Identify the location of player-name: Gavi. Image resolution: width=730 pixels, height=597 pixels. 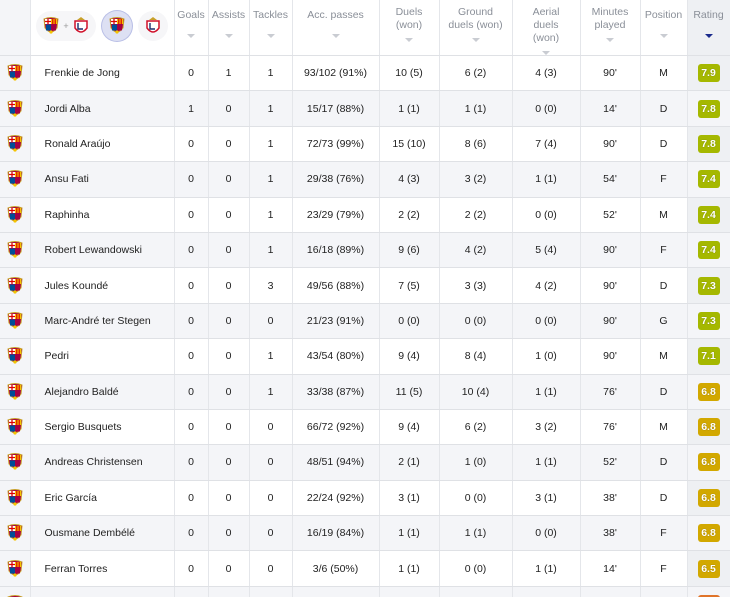
(102, 591).